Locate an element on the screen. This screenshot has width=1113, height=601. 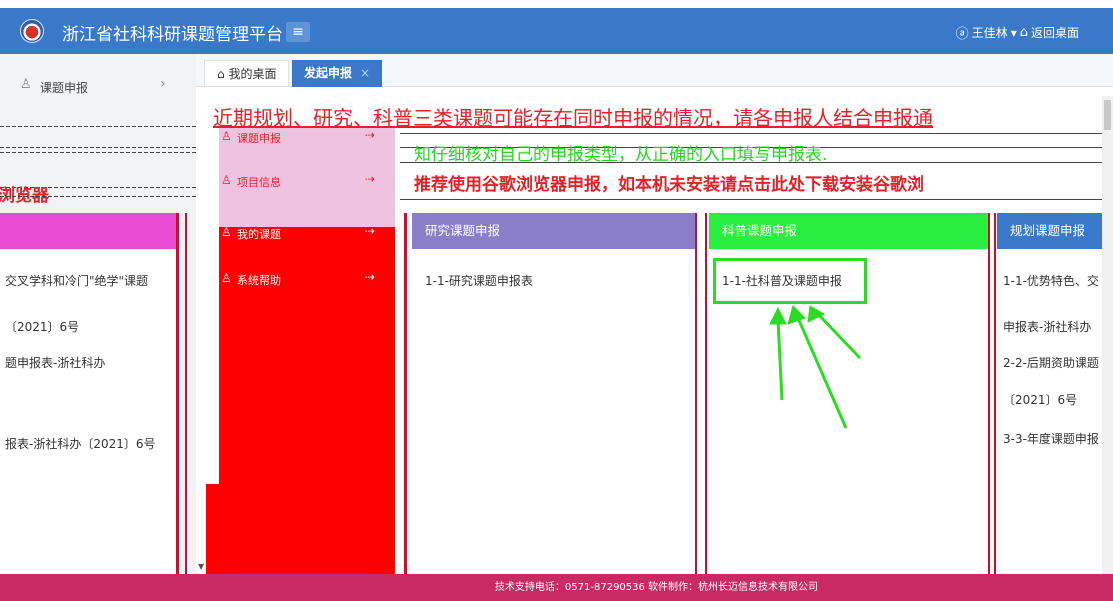
column-header is located at coordinates (88, 231).